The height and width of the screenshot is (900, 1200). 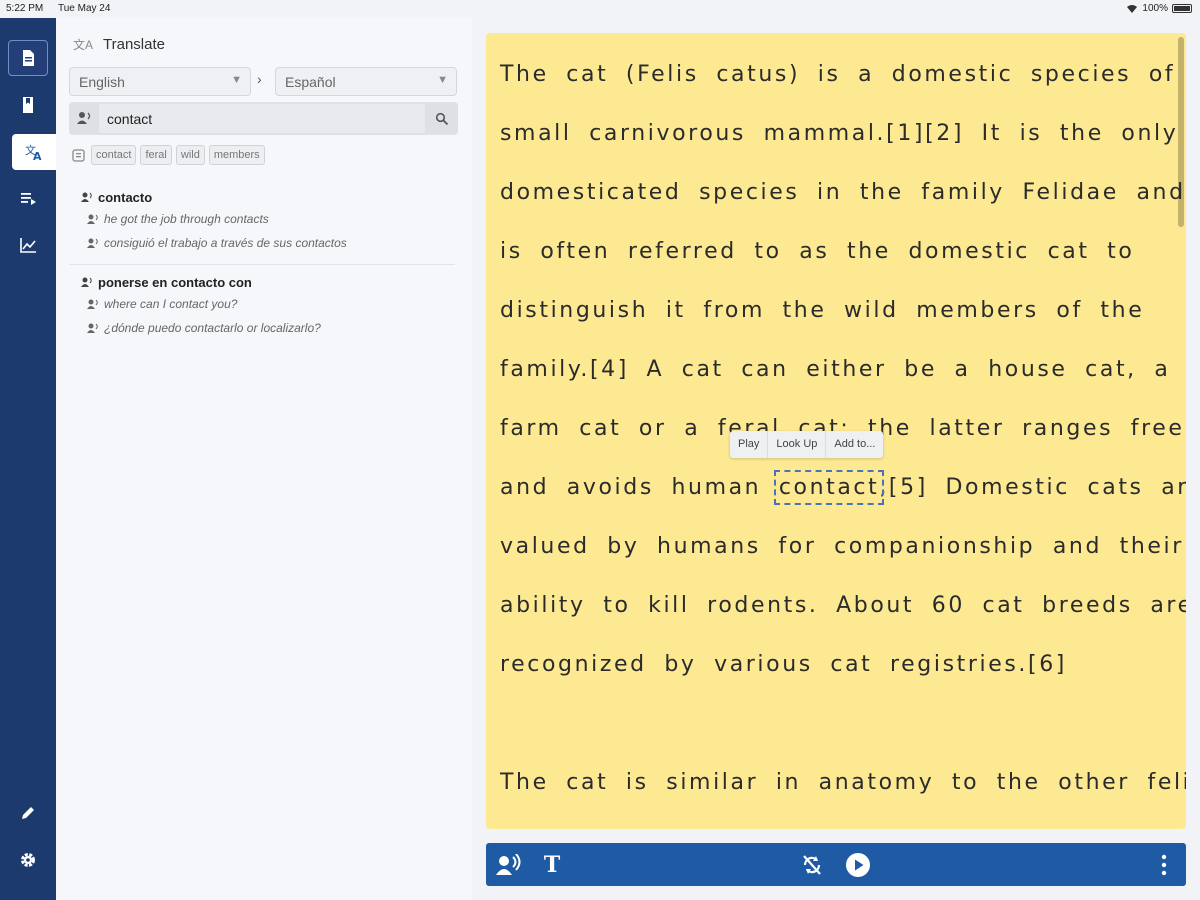 I want to click on search-icon, so click(x=441, y=118).